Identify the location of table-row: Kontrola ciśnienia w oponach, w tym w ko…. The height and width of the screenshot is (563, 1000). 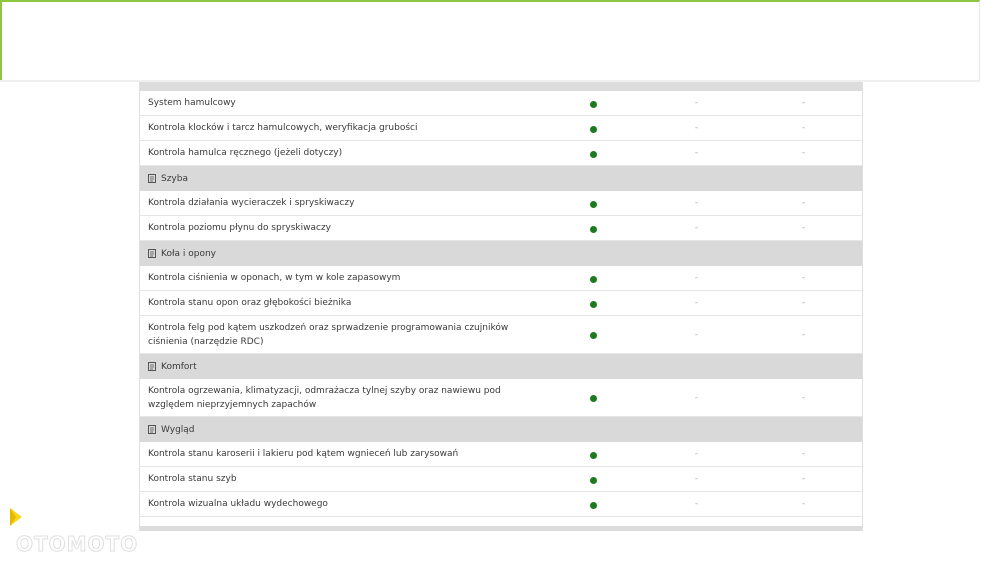
(501, 278).